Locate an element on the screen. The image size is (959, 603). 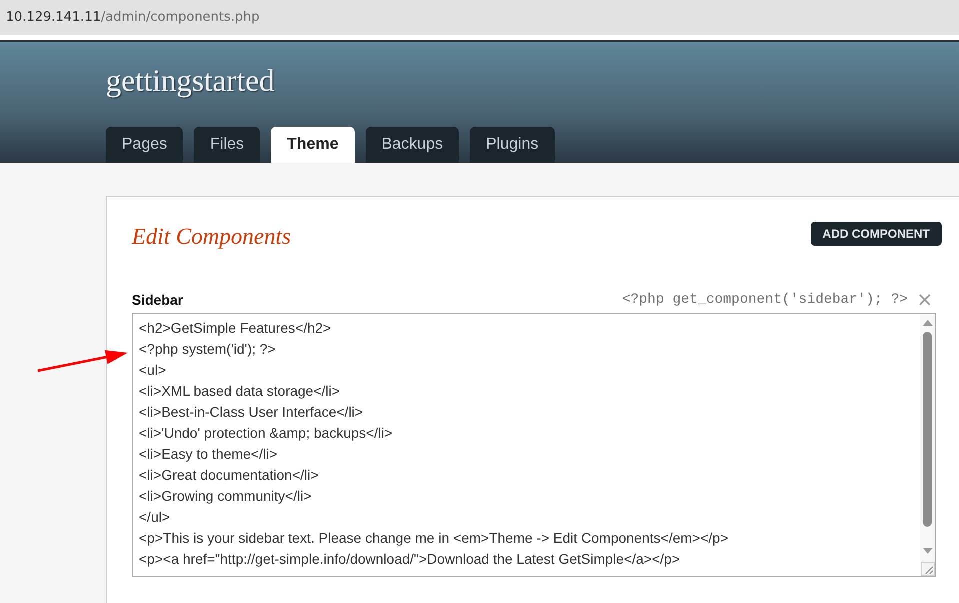
code-line: <li>Great documentation</li> is located at coordinates (229, 475).